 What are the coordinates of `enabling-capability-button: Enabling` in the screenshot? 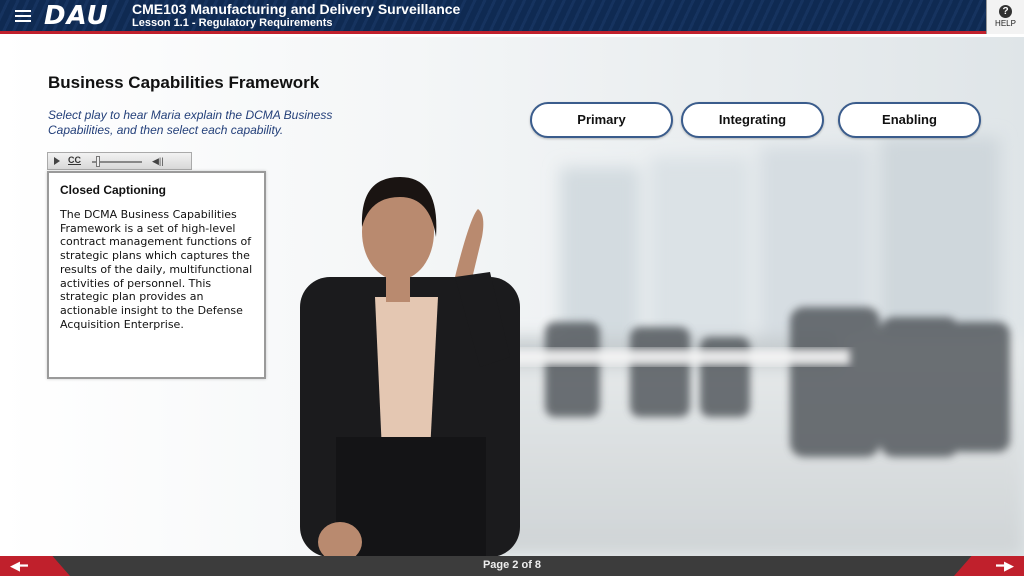 It's located at (909, 120).